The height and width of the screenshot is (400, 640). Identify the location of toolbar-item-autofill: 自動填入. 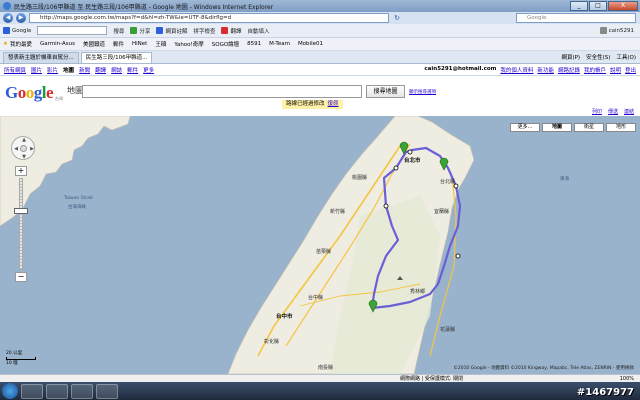
(258, 31).